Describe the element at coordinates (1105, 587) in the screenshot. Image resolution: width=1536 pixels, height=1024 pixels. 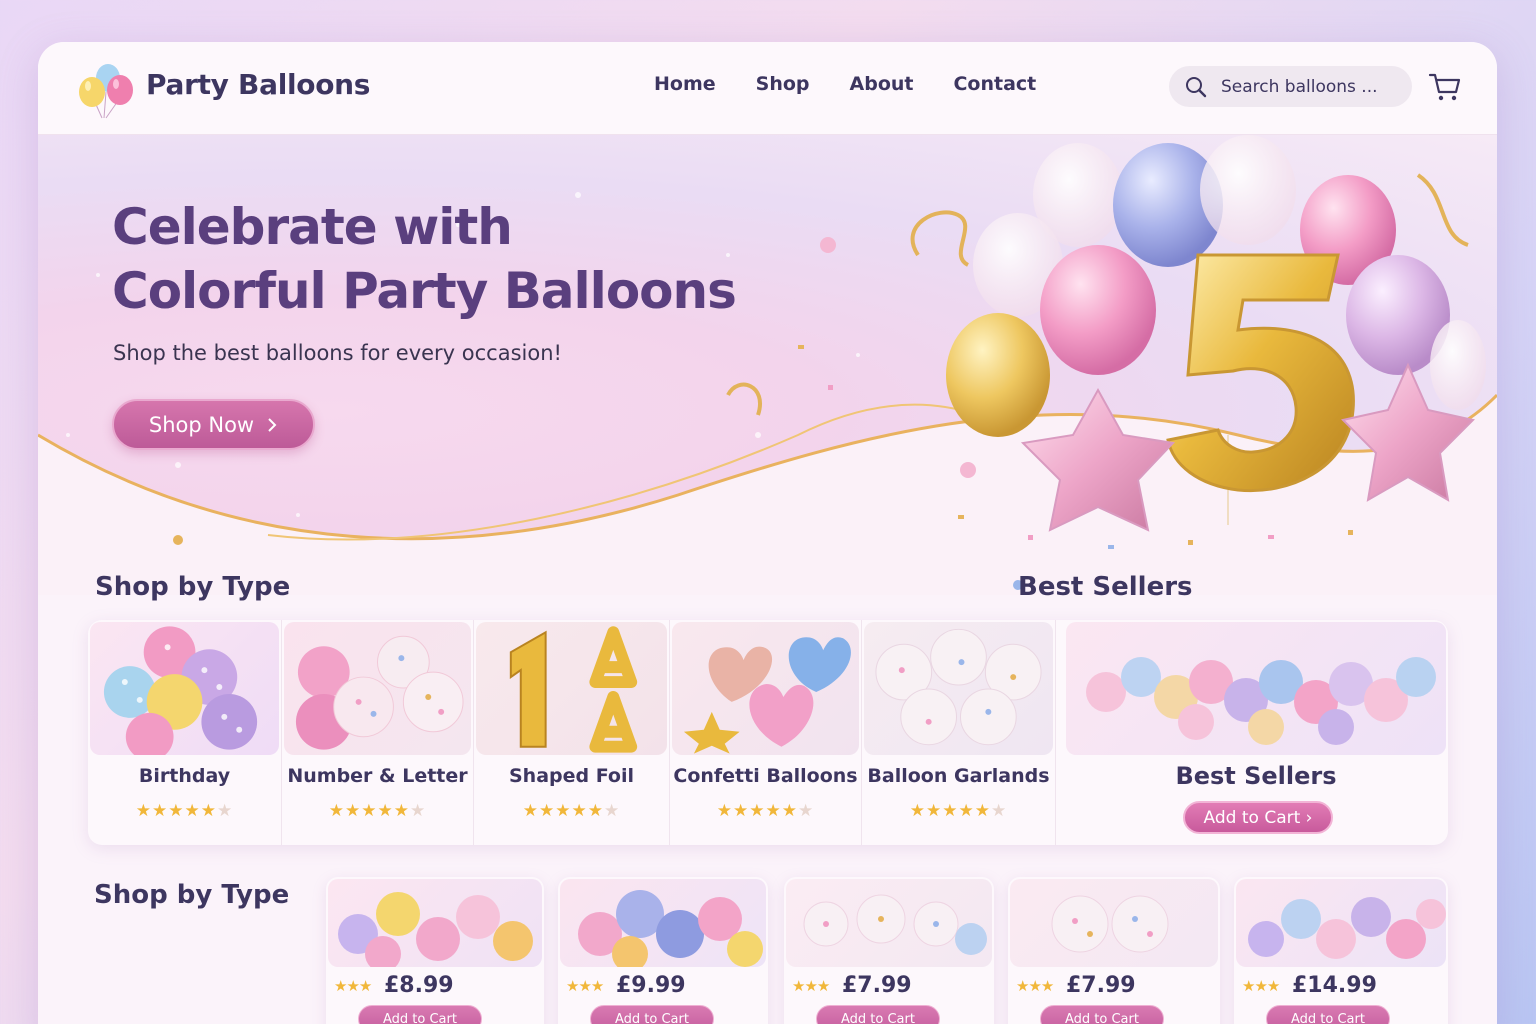
I see `best-sellers-heading: Best Sellers` at that location.